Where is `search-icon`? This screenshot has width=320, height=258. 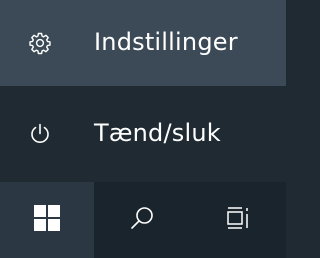
search-icon is located at coordinates (142, 220).